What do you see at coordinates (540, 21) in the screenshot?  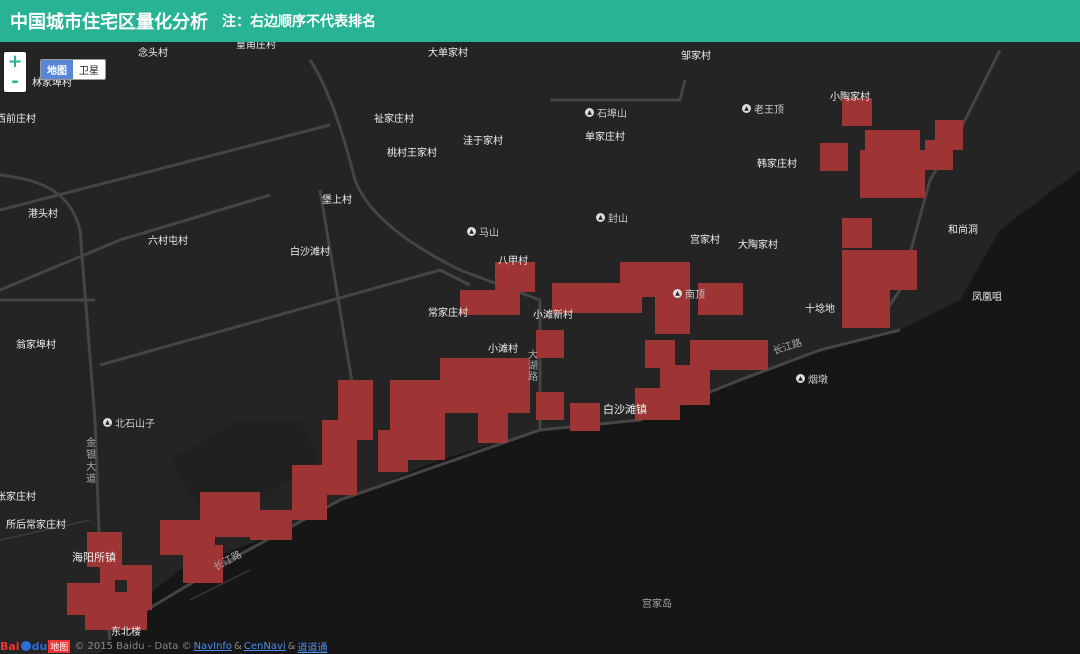 I see `page-header: 中国城市住宅区量化分析 注：右边顺序不代表排名` at bounding box center [540, 21].